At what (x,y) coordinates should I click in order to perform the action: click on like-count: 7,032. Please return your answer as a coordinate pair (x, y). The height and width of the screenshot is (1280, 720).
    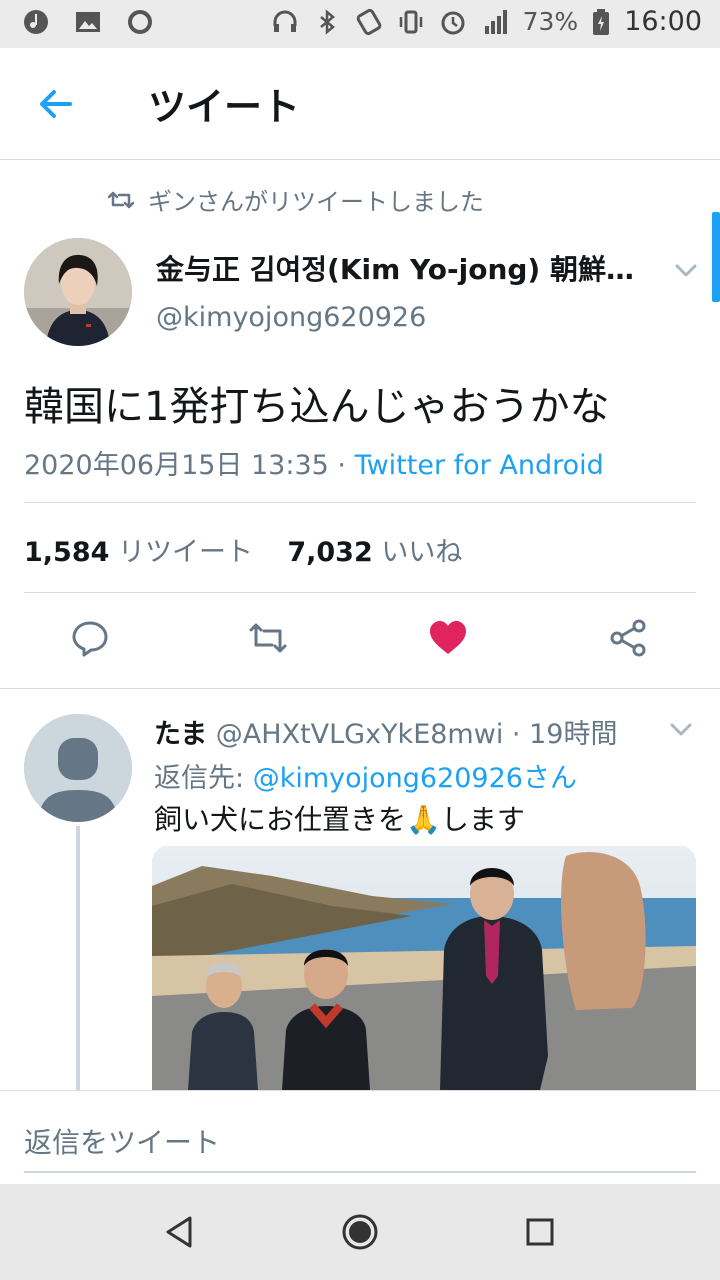
    Looking at the image, I should click on (329, 552).